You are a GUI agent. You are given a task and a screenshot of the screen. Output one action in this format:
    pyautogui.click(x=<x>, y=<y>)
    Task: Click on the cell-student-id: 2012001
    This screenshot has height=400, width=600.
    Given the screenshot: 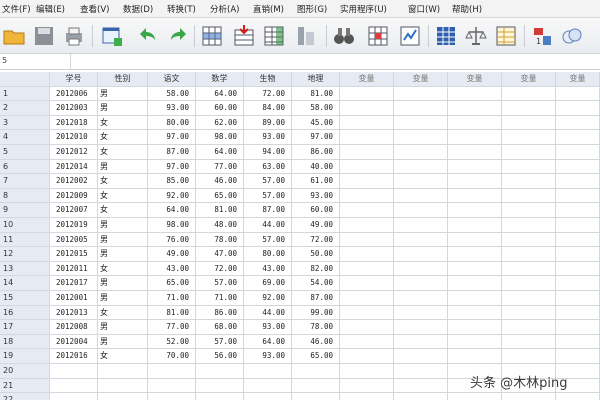 What is the action you would take?
    pyautogui.click(x=74, y=298)
    